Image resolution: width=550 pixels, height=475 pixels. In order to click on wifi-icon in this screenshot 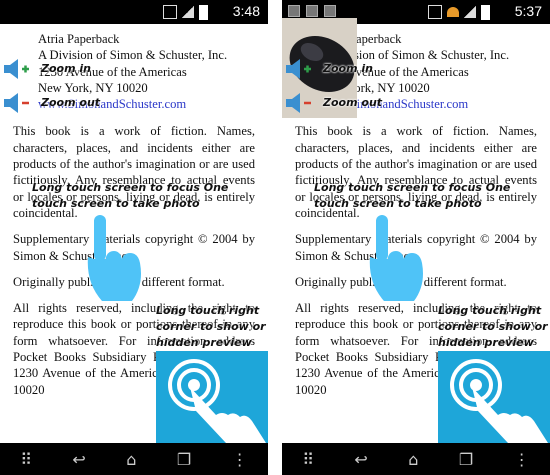, I will do `click(453, 12)`.